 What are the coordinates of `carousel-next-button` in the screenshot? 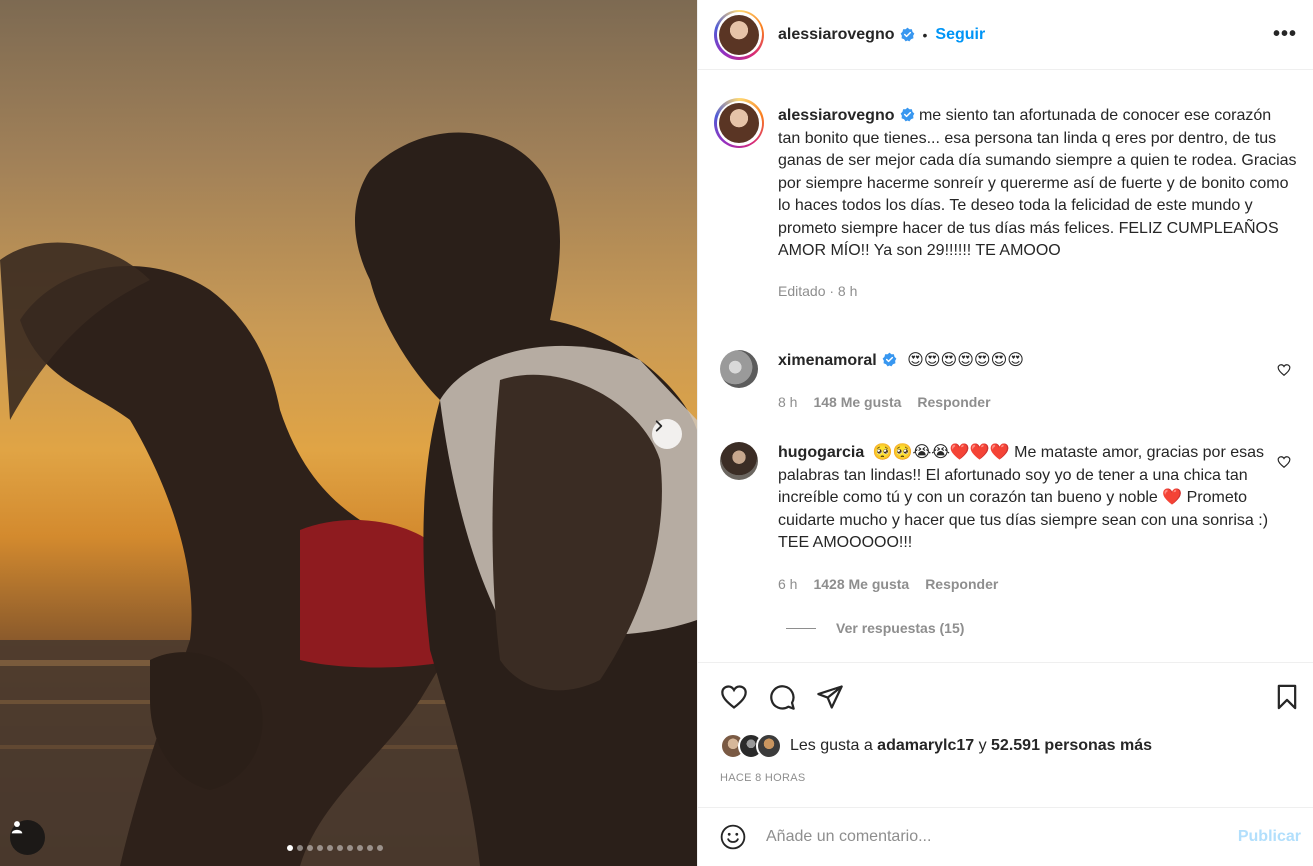 It's located at (667, 434).